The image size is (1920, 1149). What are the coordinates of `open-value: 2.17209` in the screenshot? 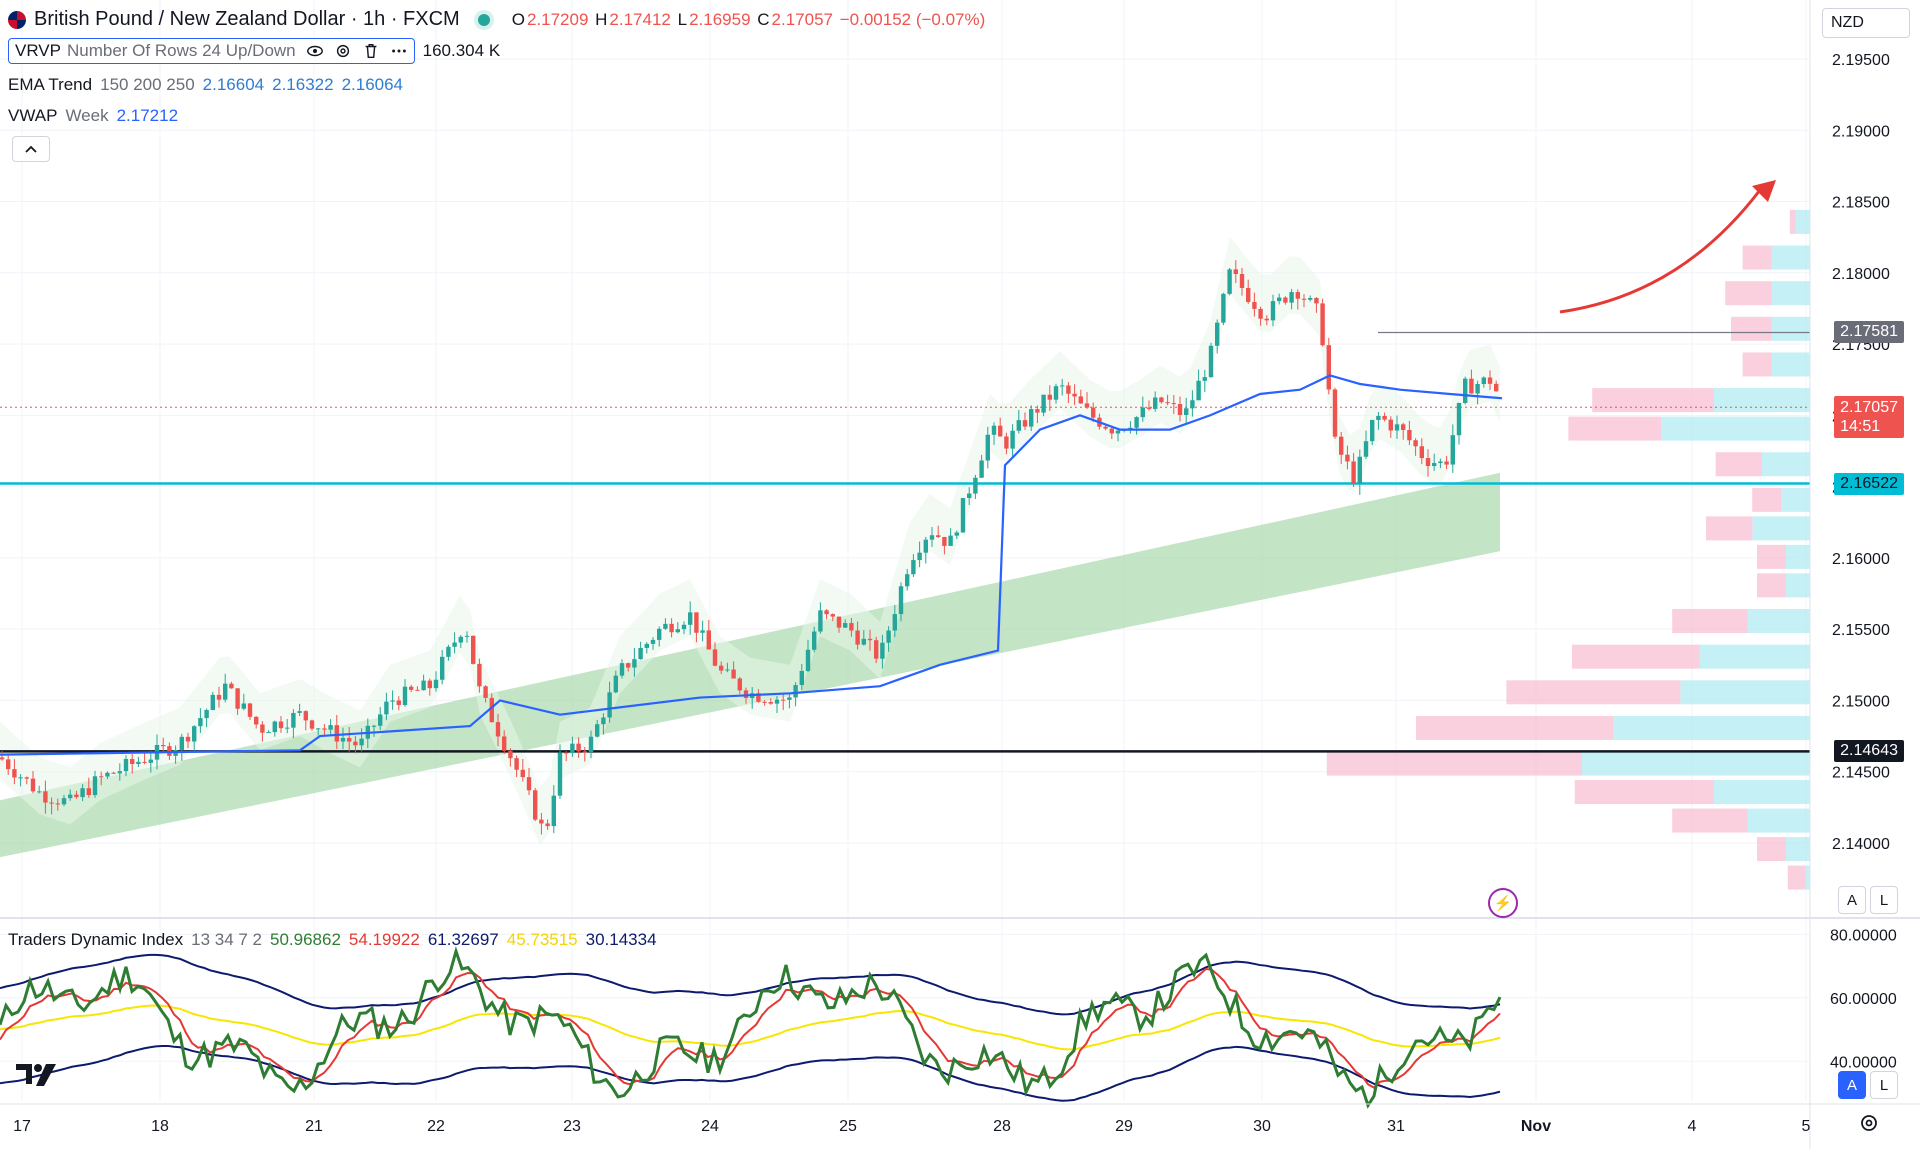 It's located at (557, 19).